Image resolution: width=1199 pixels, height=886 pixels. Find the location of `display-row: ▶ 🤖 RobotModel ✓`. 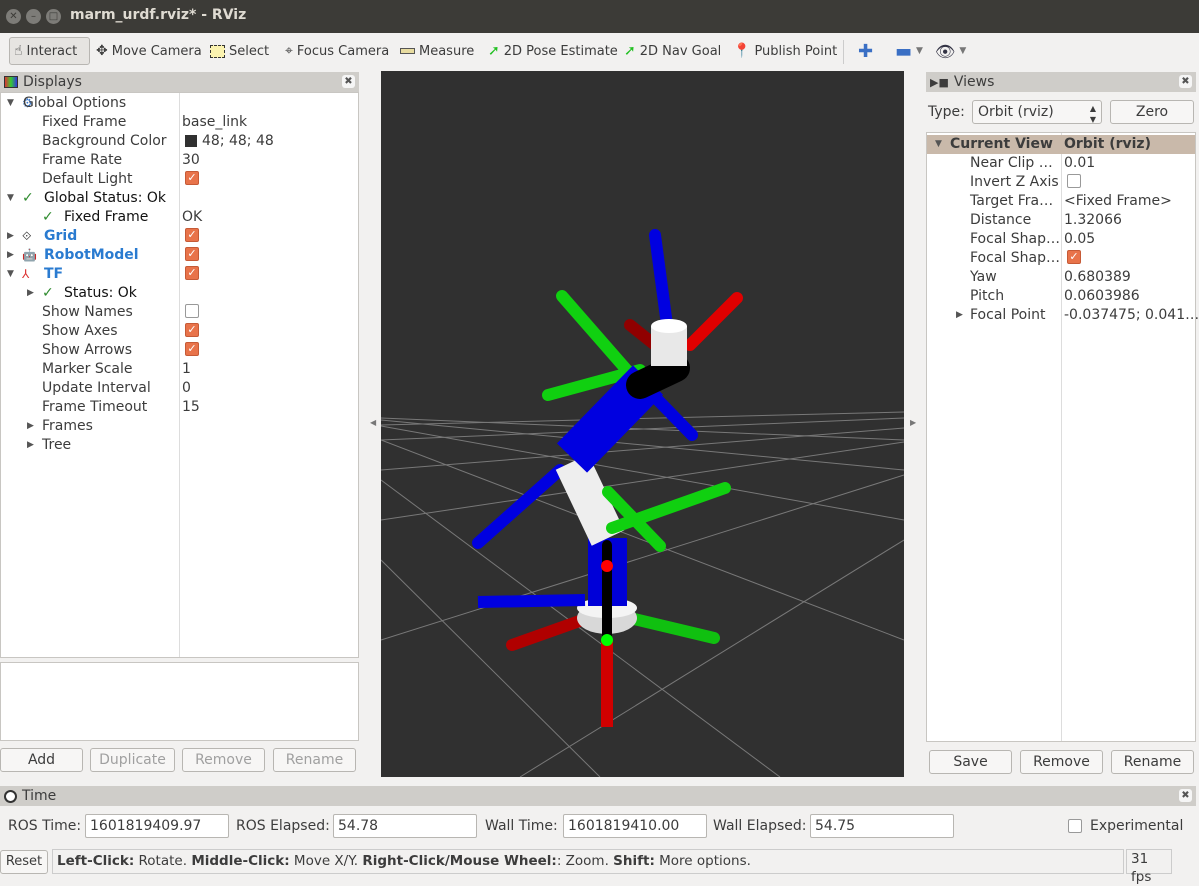

display-row: ▶ 🤖 RobotModel ✓ is located at coordinates (179, 255).